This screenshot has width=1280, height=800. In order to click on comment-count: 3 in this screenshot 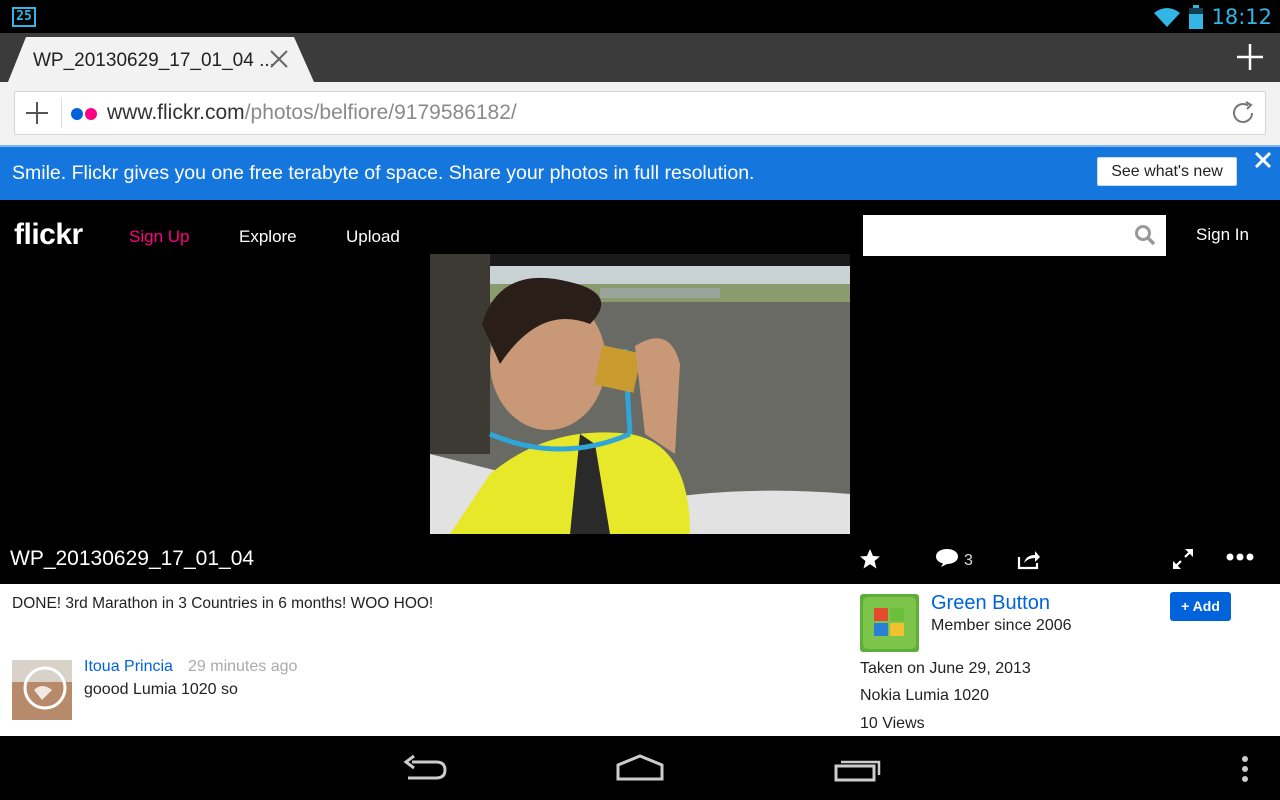, I will do `click(968, 560)`.